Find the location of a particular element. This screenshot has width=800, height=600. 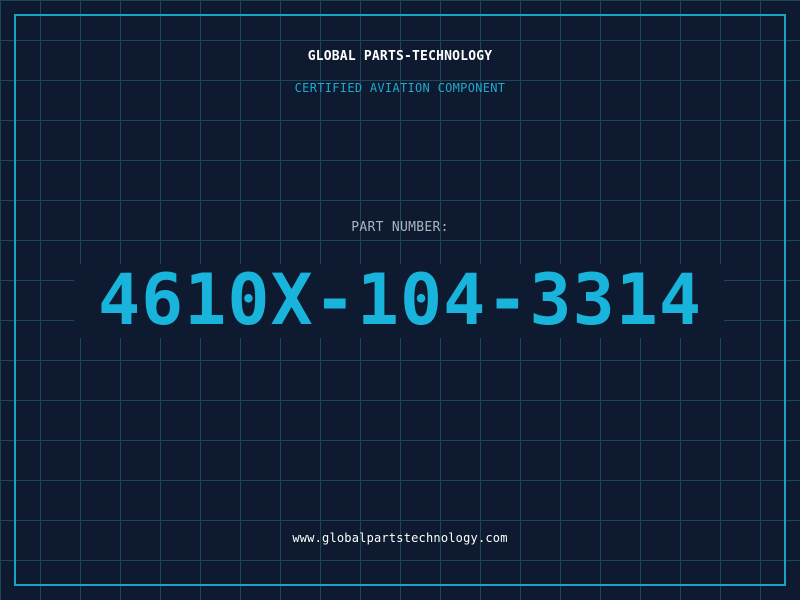

part-number-label: PART NUMBER: is located at coordinates (400, 227).